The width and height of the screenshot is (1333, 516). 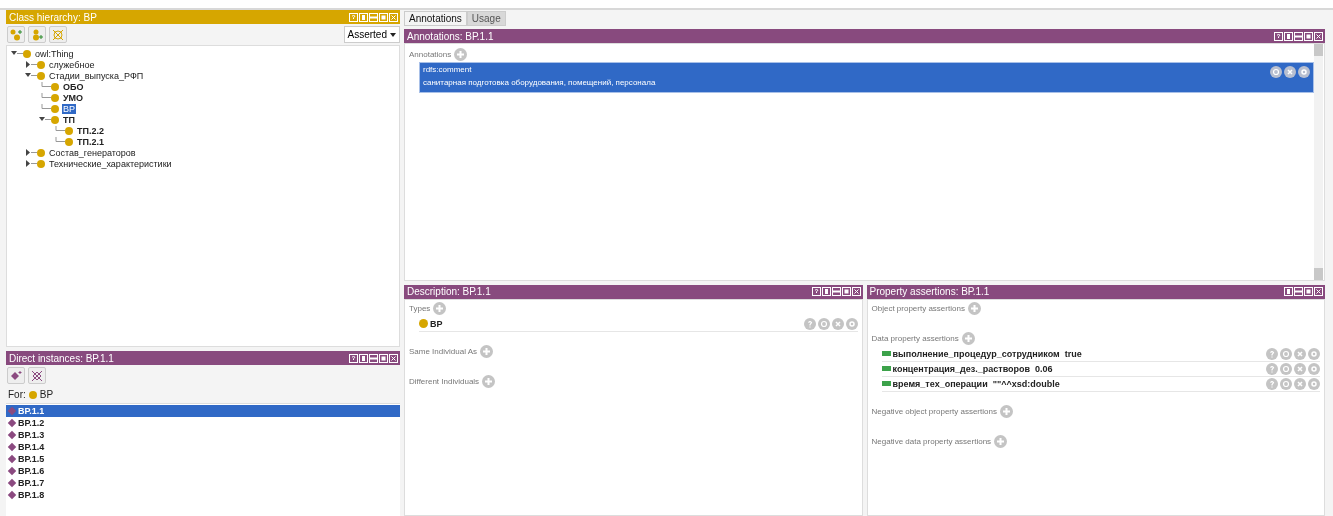 I want to click on tab: Usage, so click(x=486, y=18).